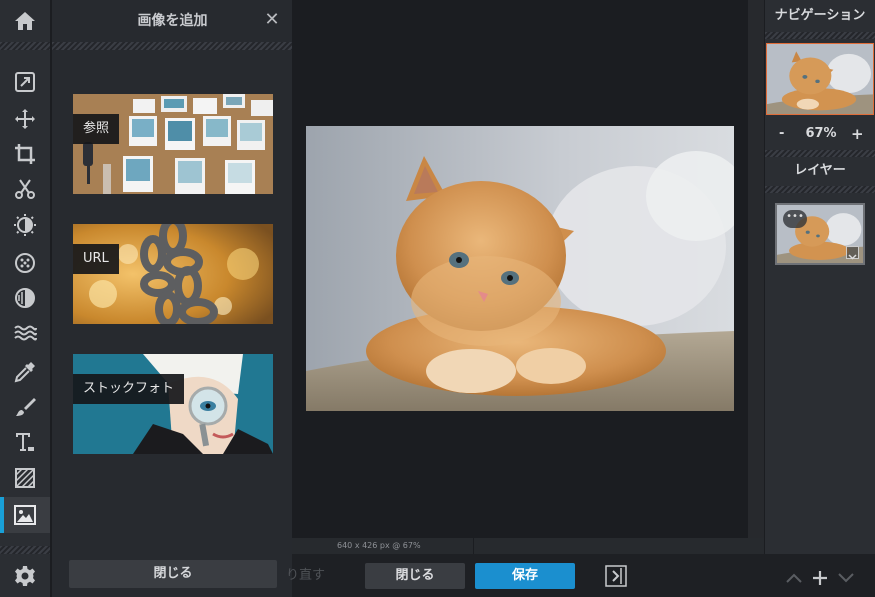 The width and height of the screenshot is (875, 597). Describe the element at coordinates (305, 576) in the screenshot. I see `redo-button: り直す` at that location.